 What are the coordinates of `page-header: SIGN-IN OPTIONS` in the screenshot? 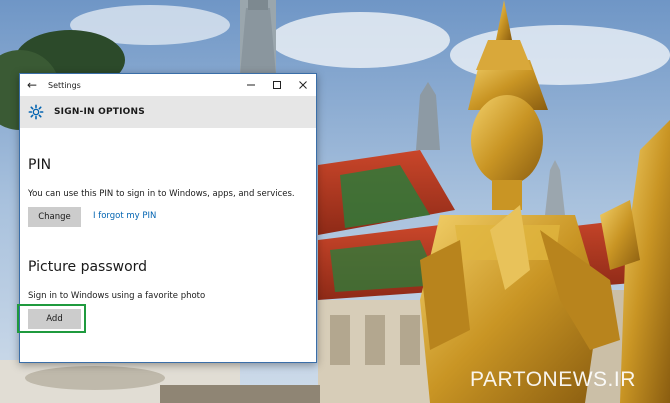 It's located at (168, 112).